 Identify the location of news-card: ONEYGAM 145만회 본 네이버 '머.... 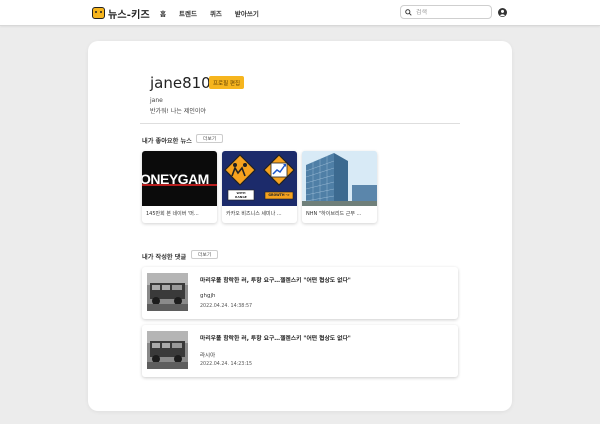
(179, 187).